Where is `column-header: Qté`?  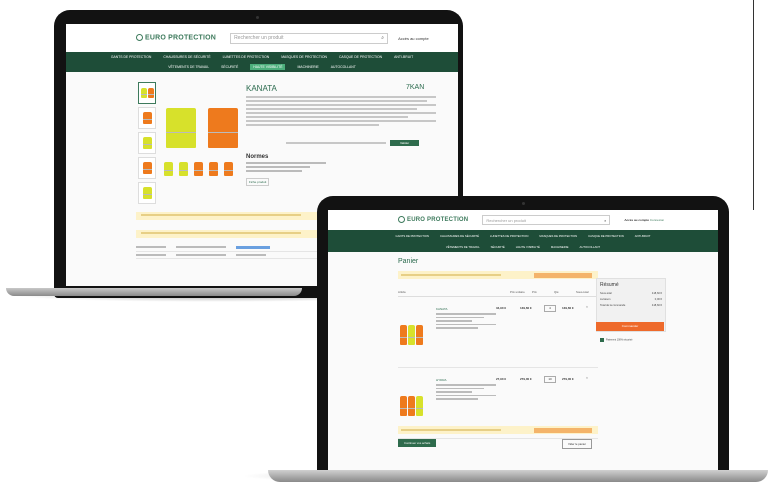
column-header: Qté is located at coordinates (556, 292).